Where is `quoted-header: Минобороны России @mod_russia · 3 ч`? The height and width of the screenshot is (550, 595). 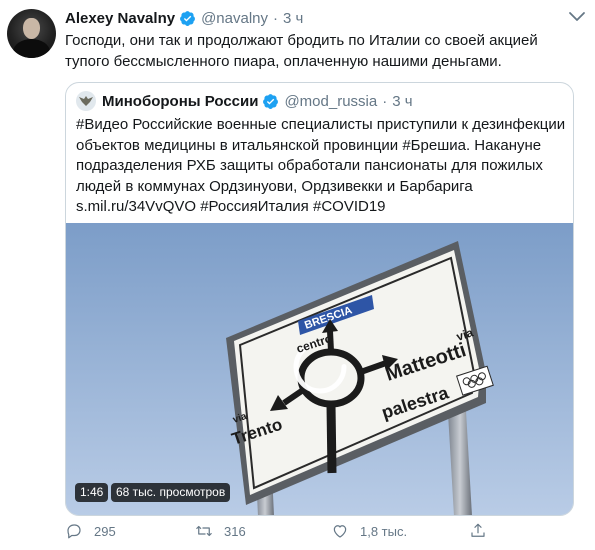
quoted-header: Минобороны России @mod_russia · 3 ч is located at coordinates (244, 101).